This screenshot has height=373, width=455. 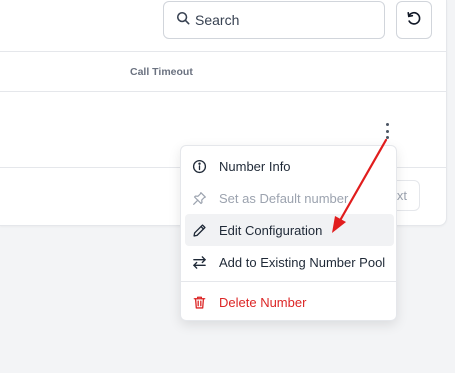 I want to click on menu-item-set-default: Set as Default number, so click(x=289, y=198).